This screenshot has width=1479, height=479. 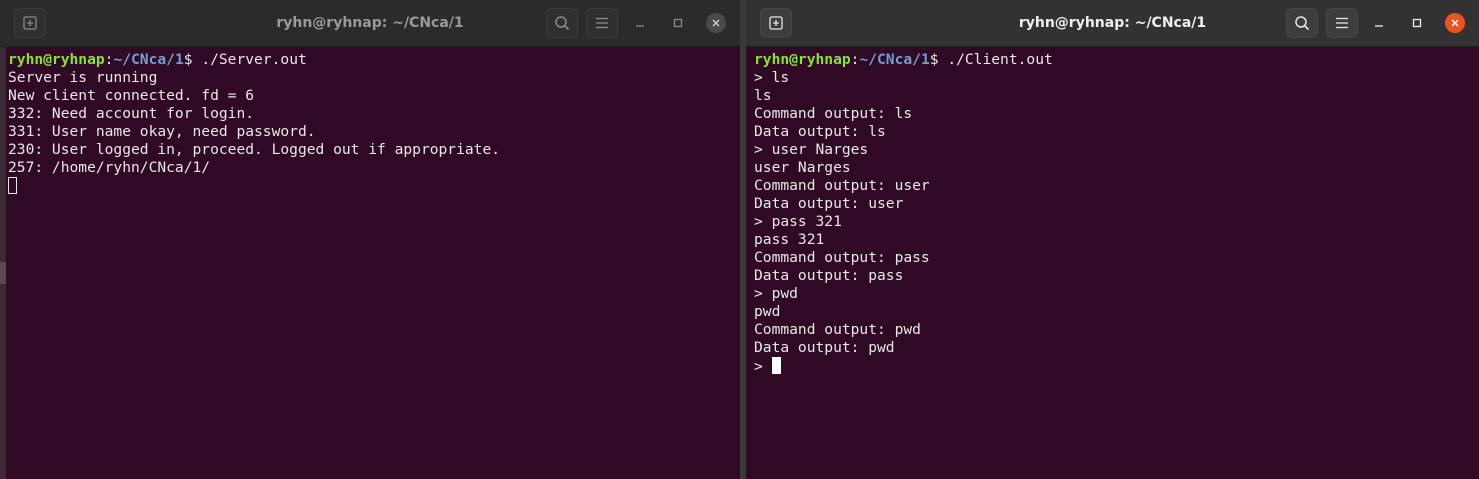 I want to click on output-line: Command output: ls, so click(x=833, y=113).